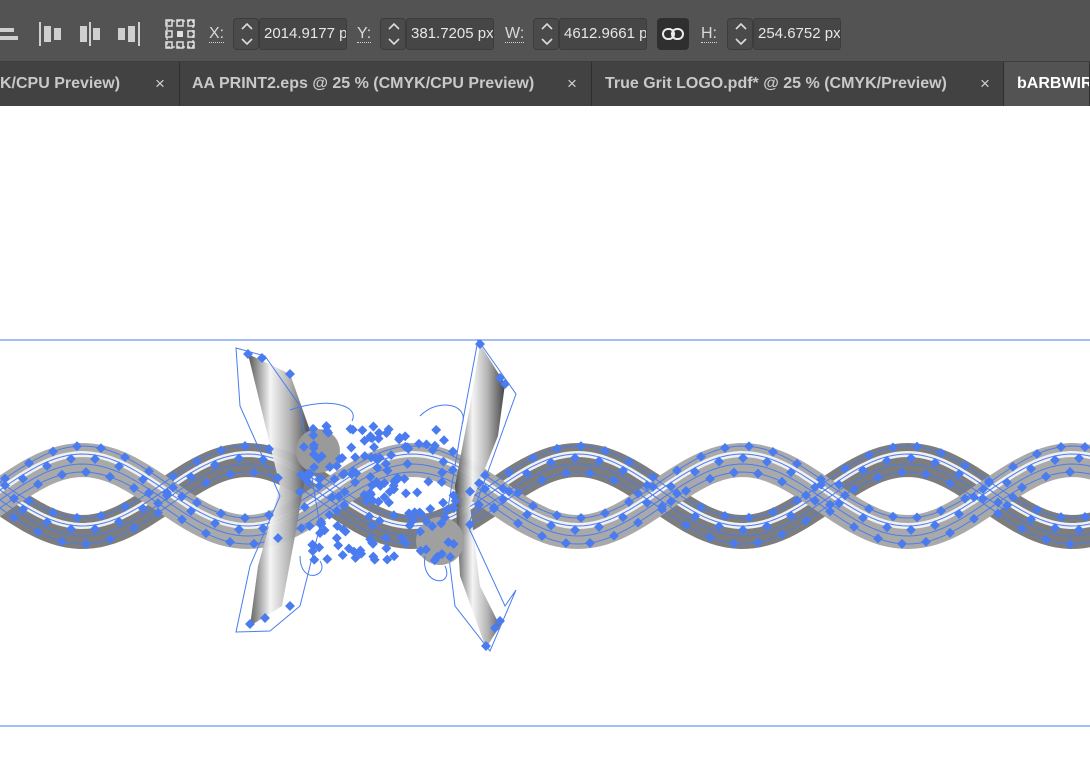  I want to click on tab-cpu-preview: K/CPU Preview) ×, so click(90, 84).